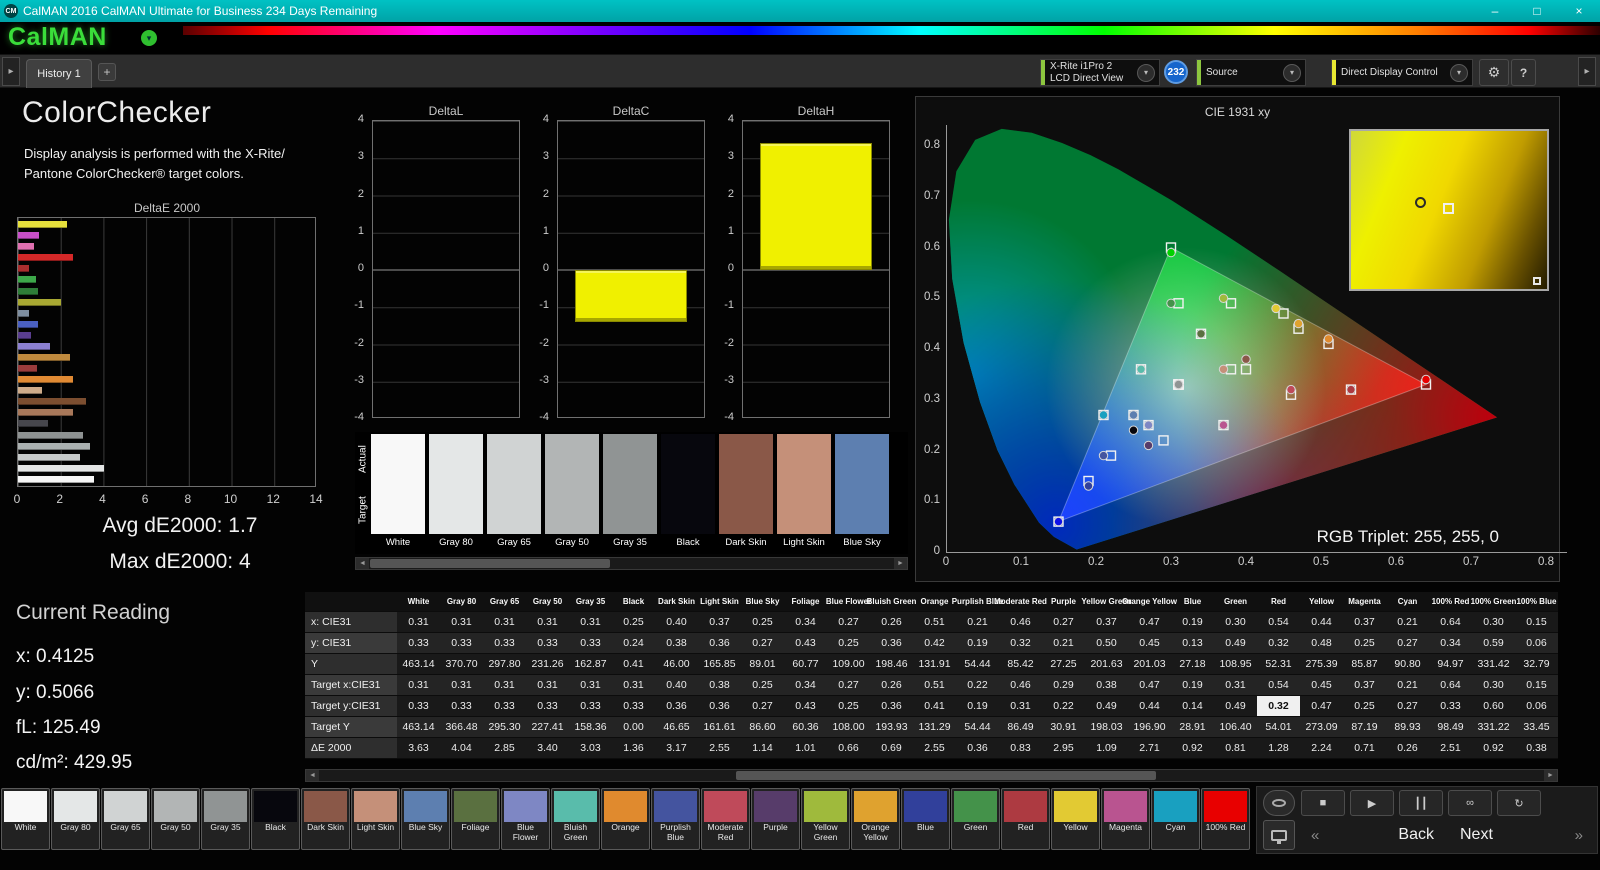  Describe the element at coordinates (425, 827) in the screenshot. I see `color-button-label: Blue Sky` at that location.